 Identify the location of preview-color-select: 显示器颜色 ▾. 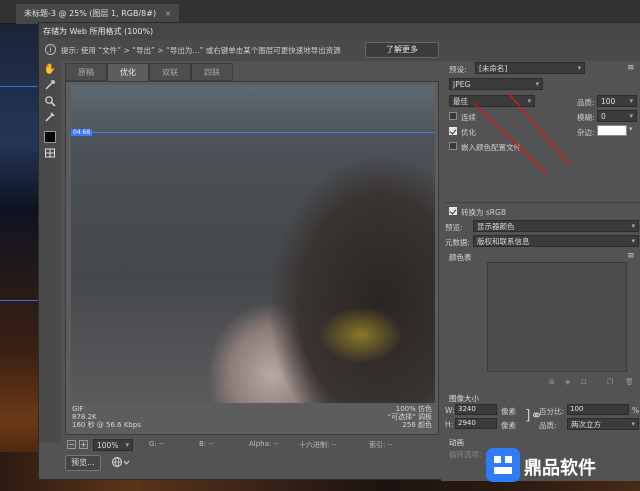
(556, 226).